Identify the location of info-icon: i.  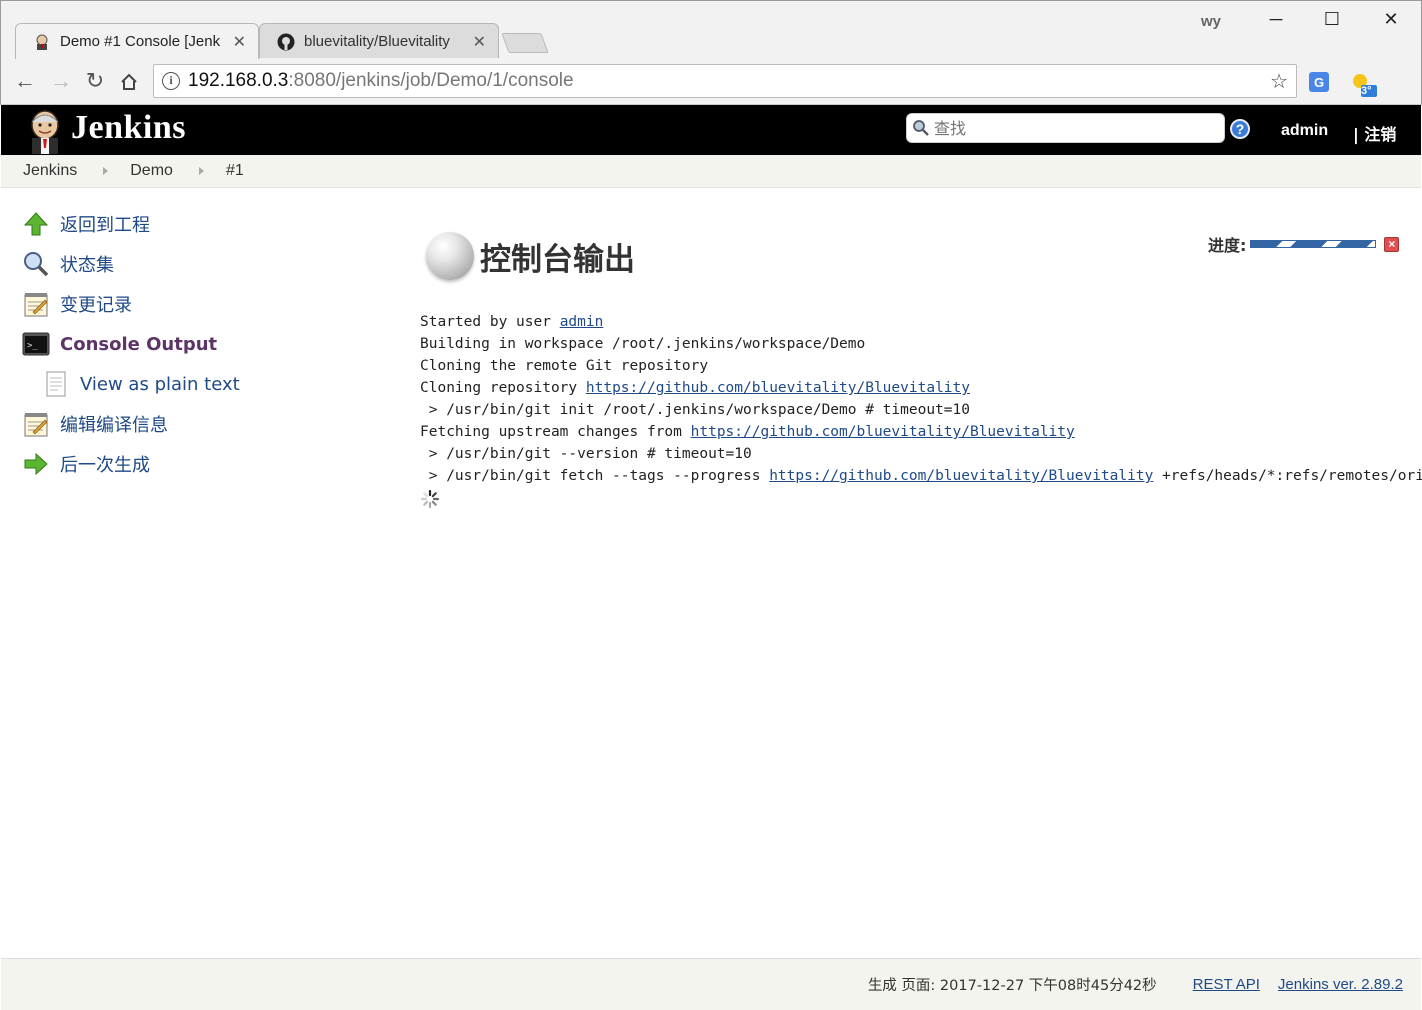
(171, 81).